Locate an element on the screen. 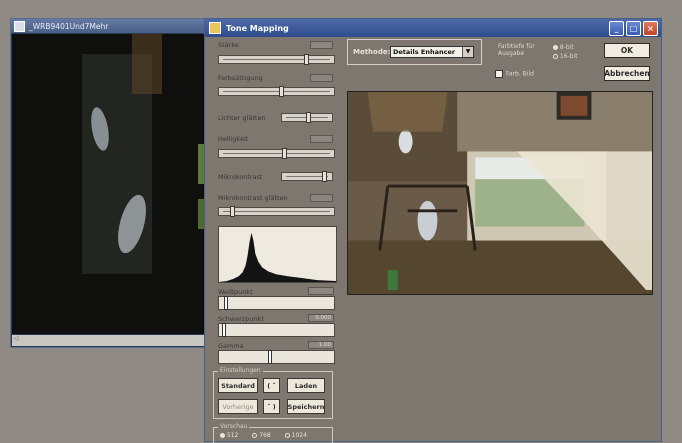 Image resolution: width=682 pixels, height=443 pixels. method-label: Methode: is located at coordinates (372, 52).